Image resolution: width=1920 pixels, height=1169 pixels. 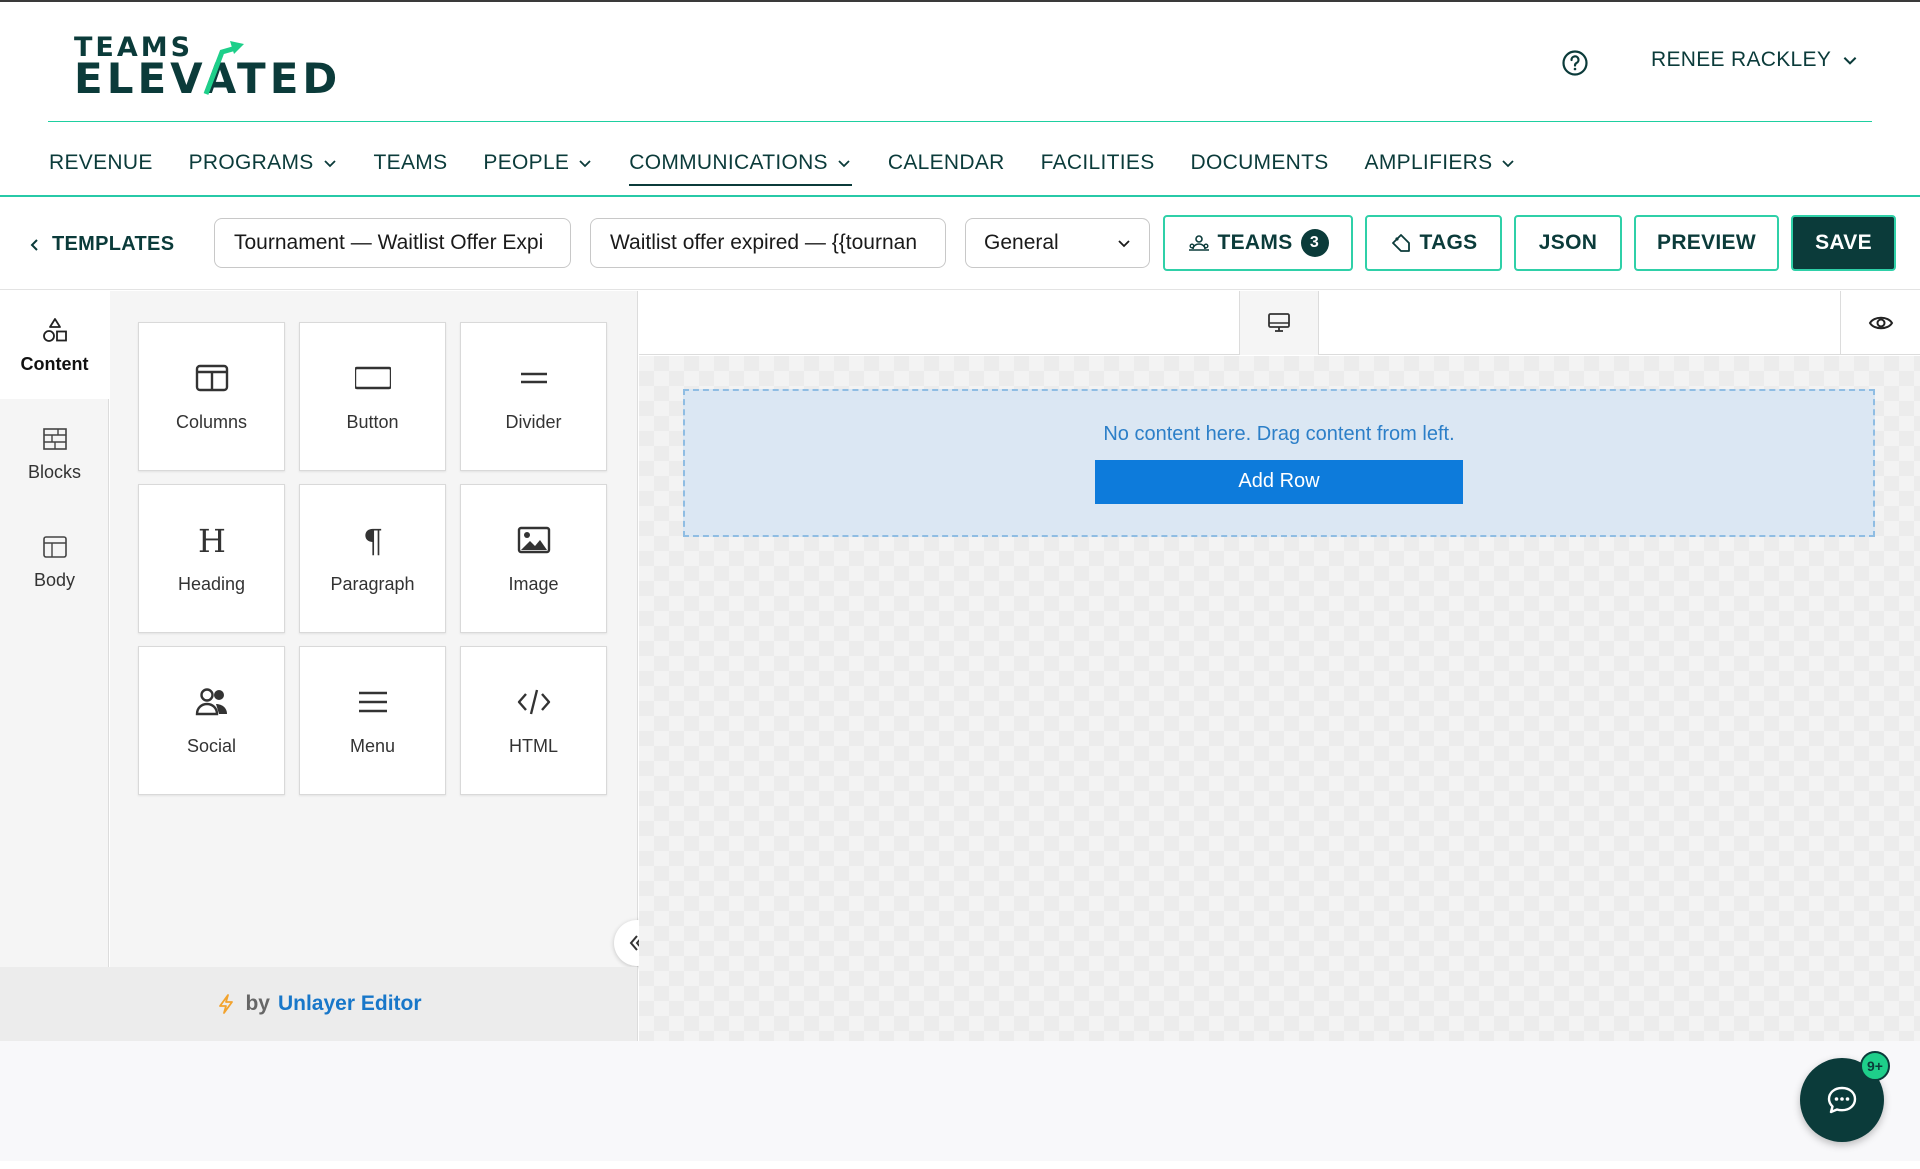 I want to click on tool-label: Social, so click(x=211, y=746).